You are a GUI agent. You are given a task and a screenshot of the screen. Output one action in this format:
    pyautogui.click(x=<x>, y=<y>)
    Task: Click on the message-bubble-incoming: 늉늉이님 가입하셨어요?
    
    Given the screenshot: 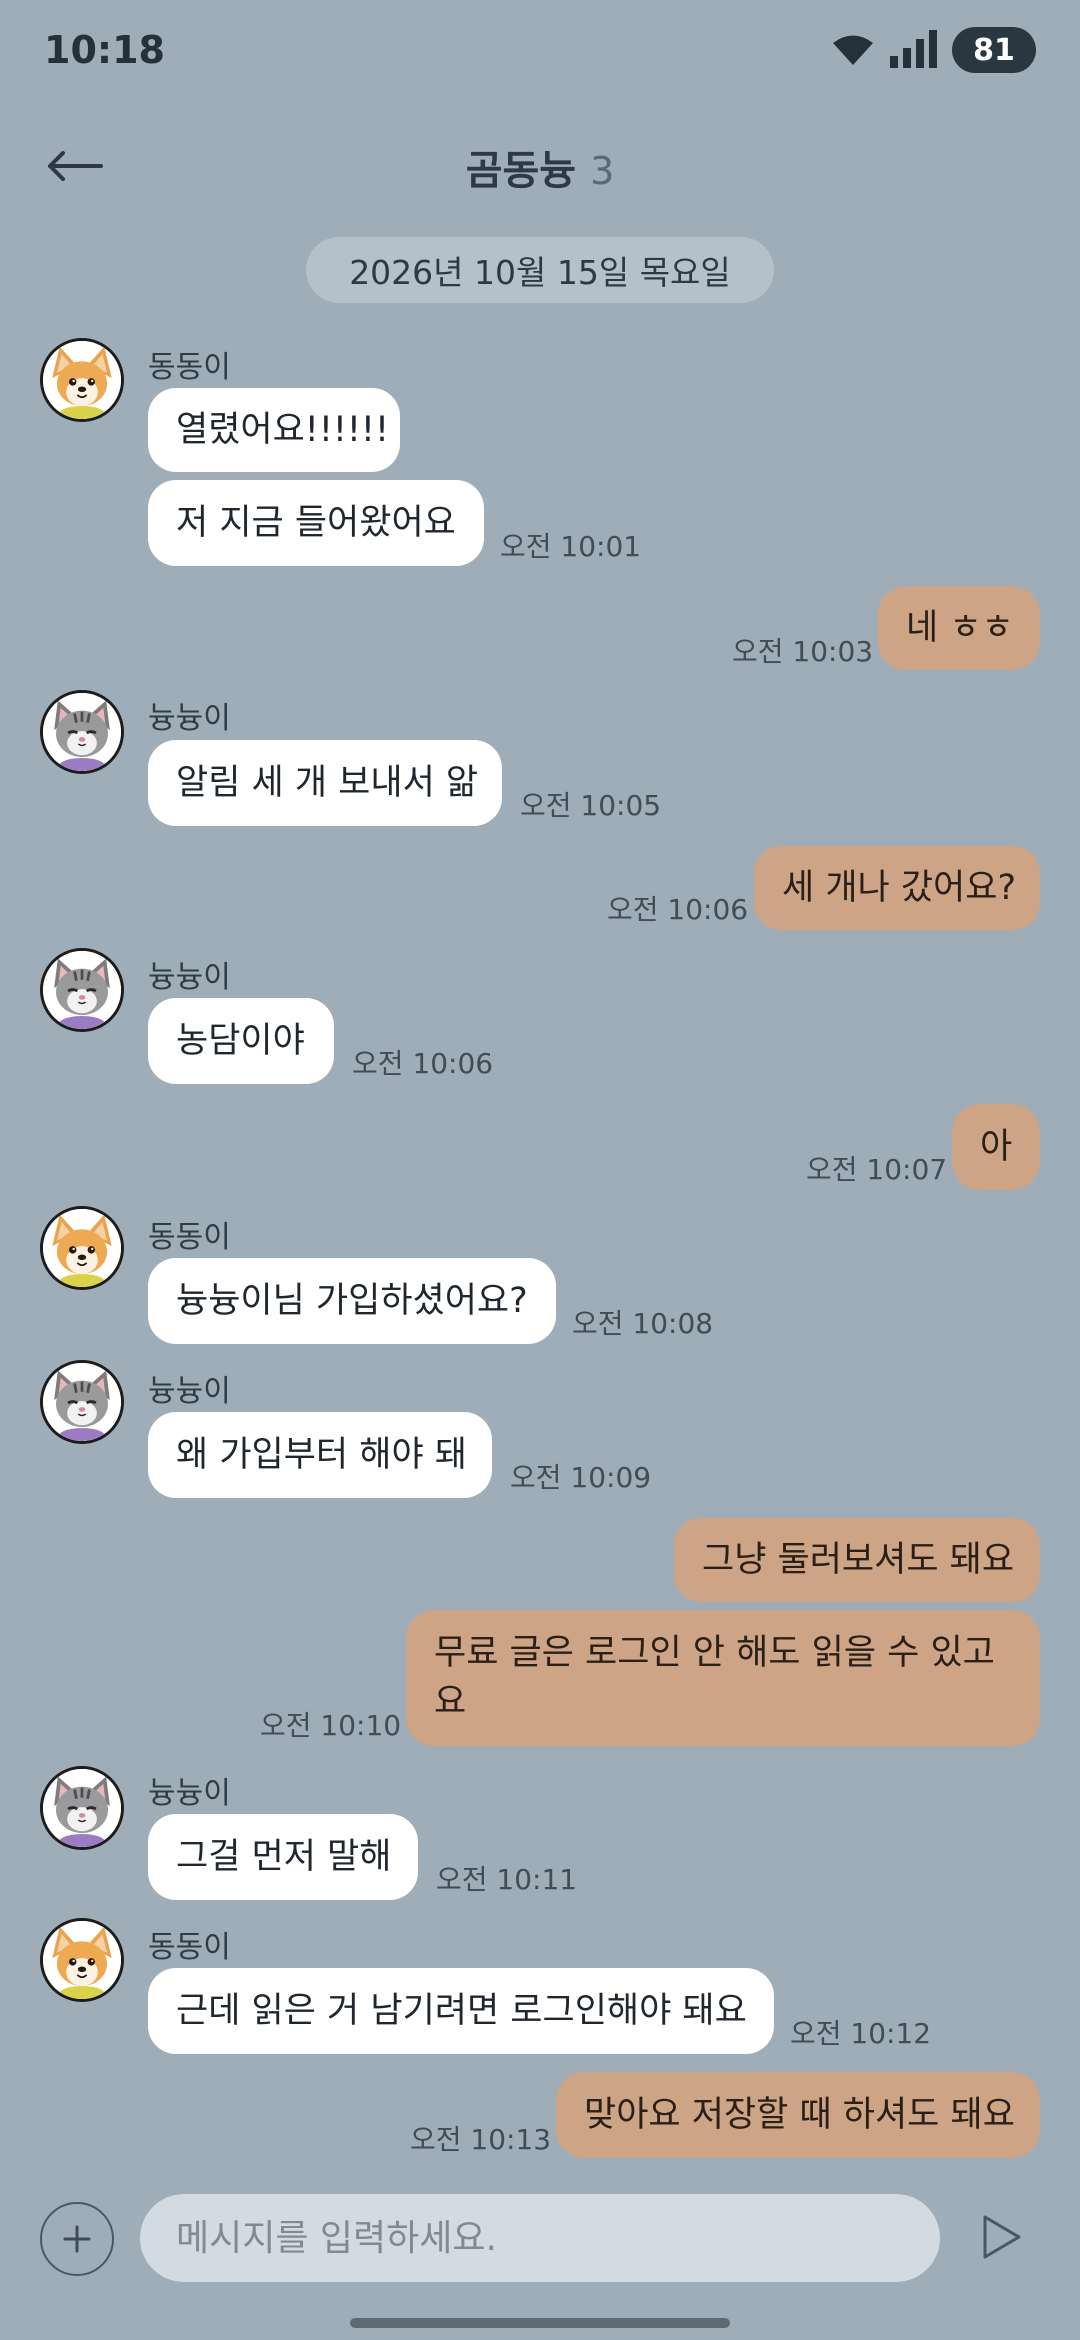 What is the action you would take?
    pyautogui.click(x=352, y=1301)
    